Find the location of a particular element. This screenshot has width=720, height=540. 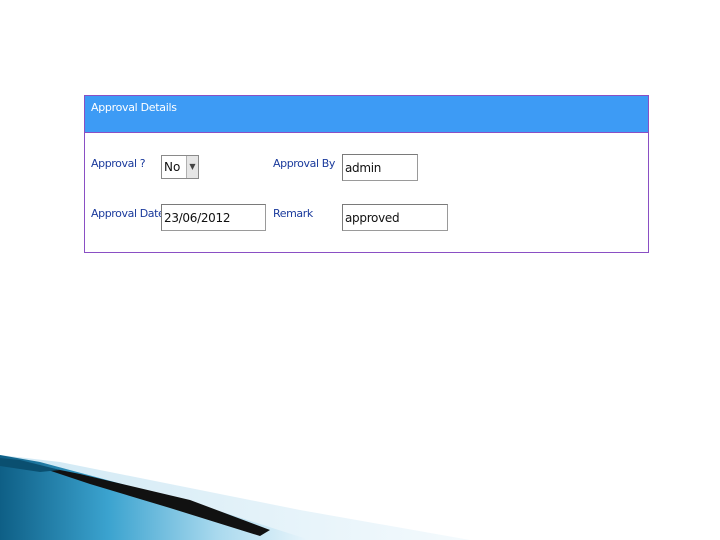

chevron-down-icon: ▼ is located at coordinates (192, 167).